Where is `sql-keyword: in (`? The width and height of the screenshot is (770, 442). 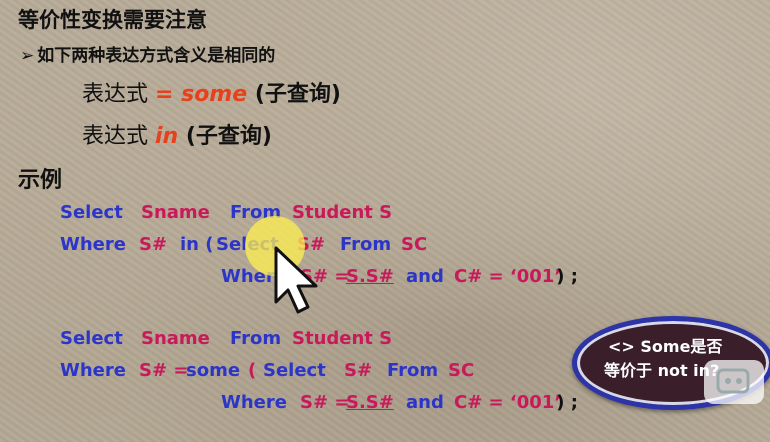 sql-keyword: in ( is located at coordinates (197, 244).